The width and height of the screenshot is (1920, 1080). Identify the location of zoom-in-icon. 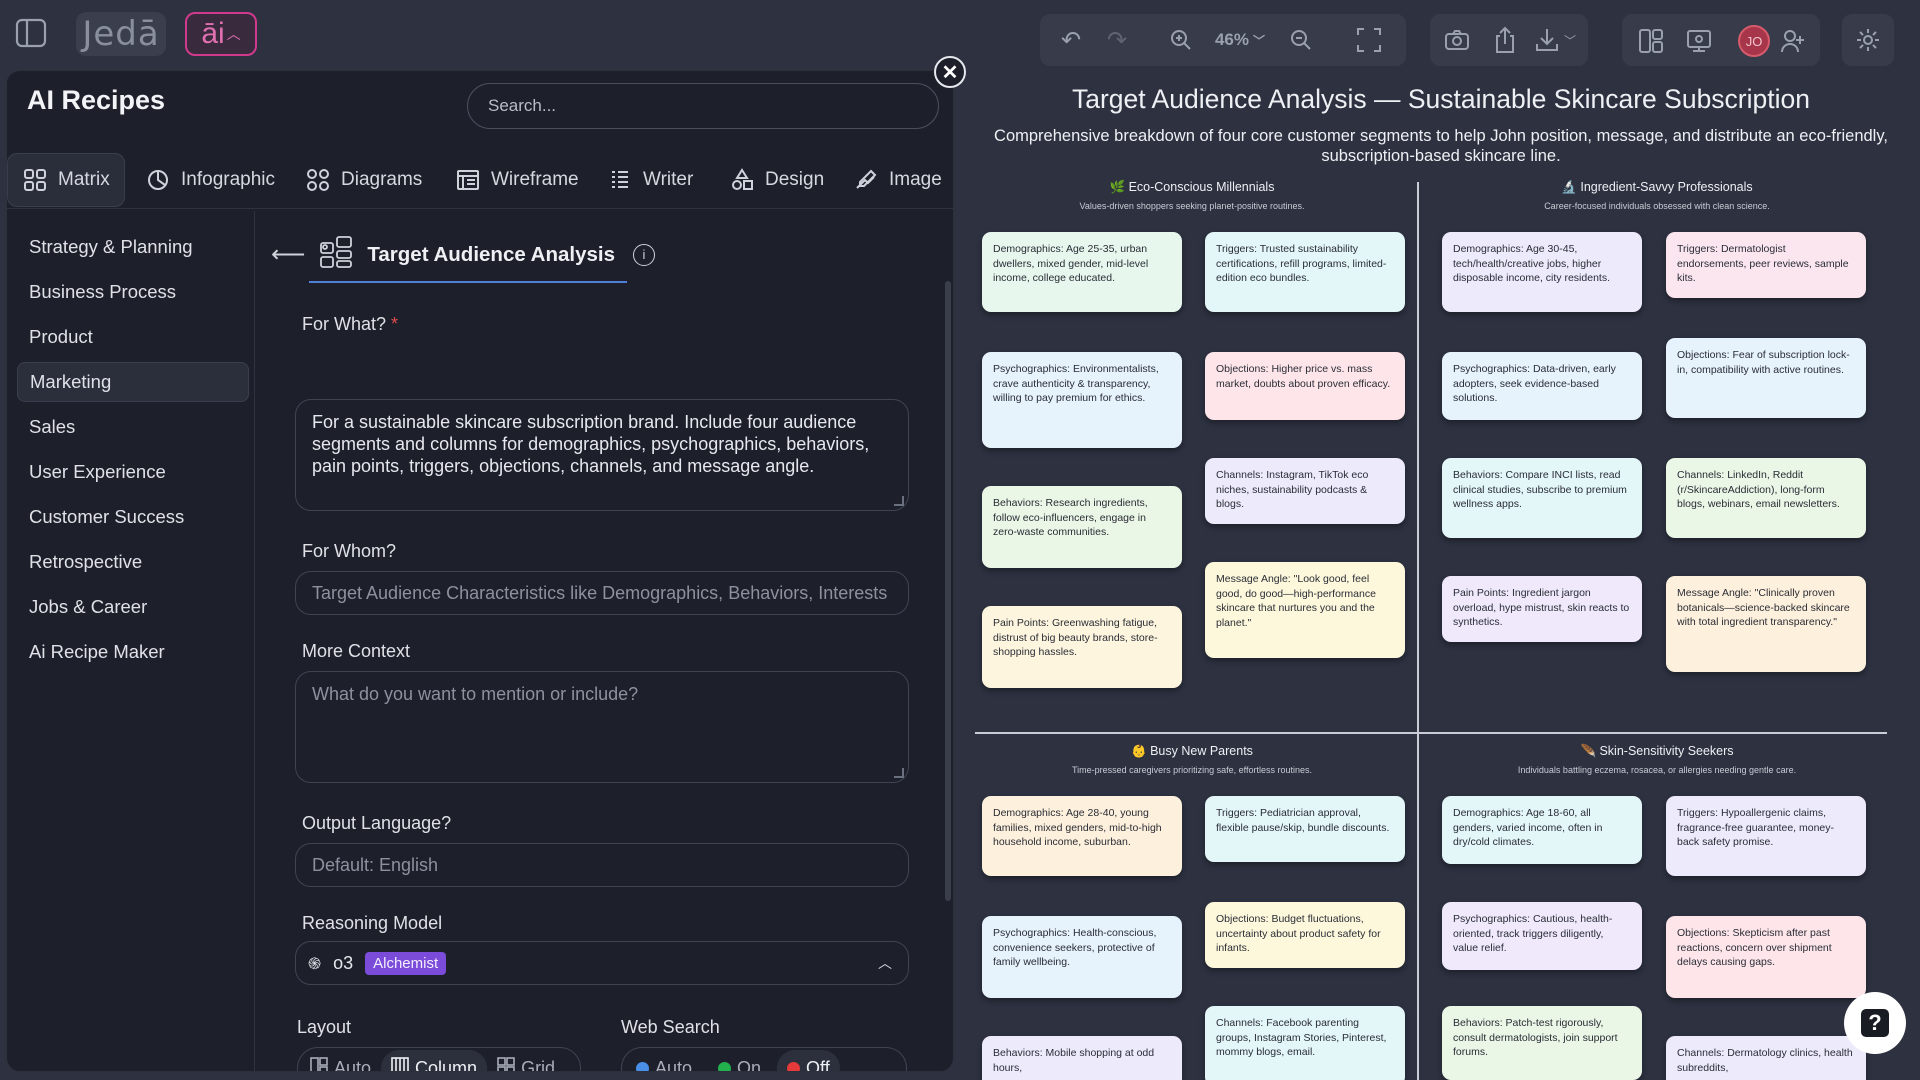
(1181, 40).